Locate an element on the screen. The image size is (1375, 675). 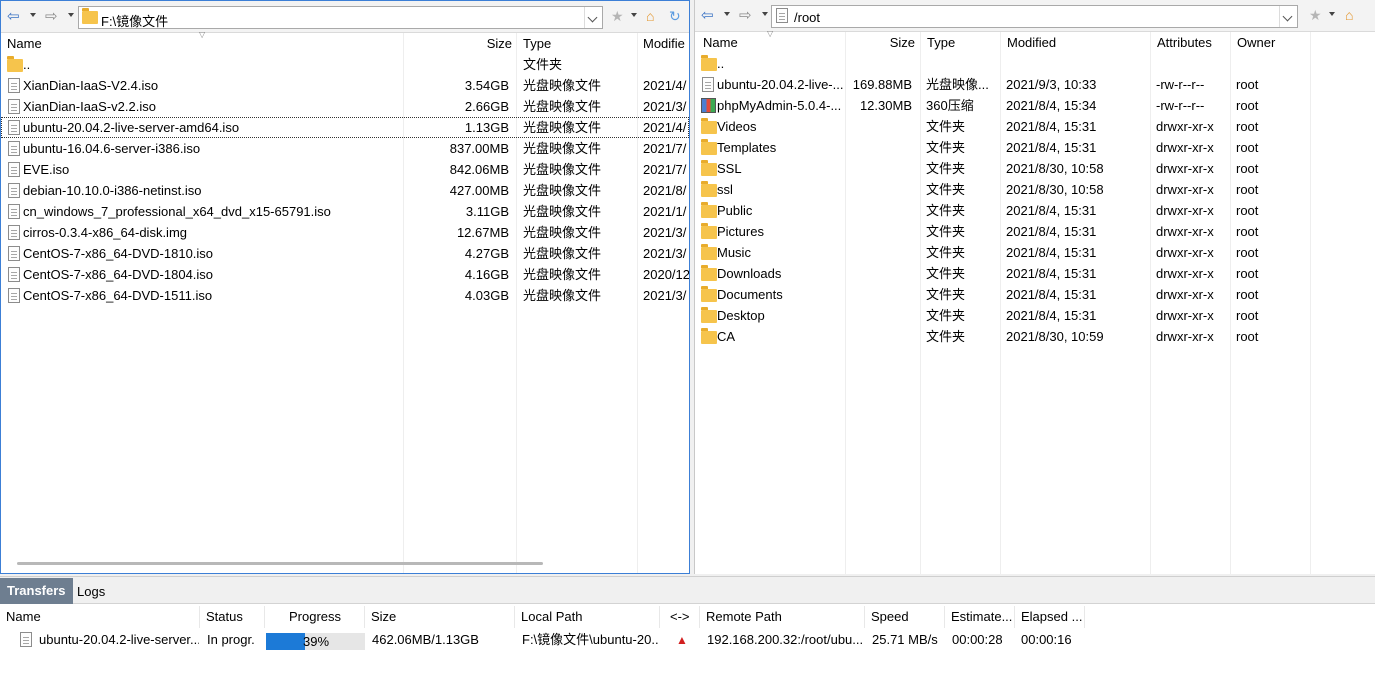
file-row: ssl 文件夹 2021/8/30, 10:58 drwxr-xr-x root is located at coordinates (1035, 189).